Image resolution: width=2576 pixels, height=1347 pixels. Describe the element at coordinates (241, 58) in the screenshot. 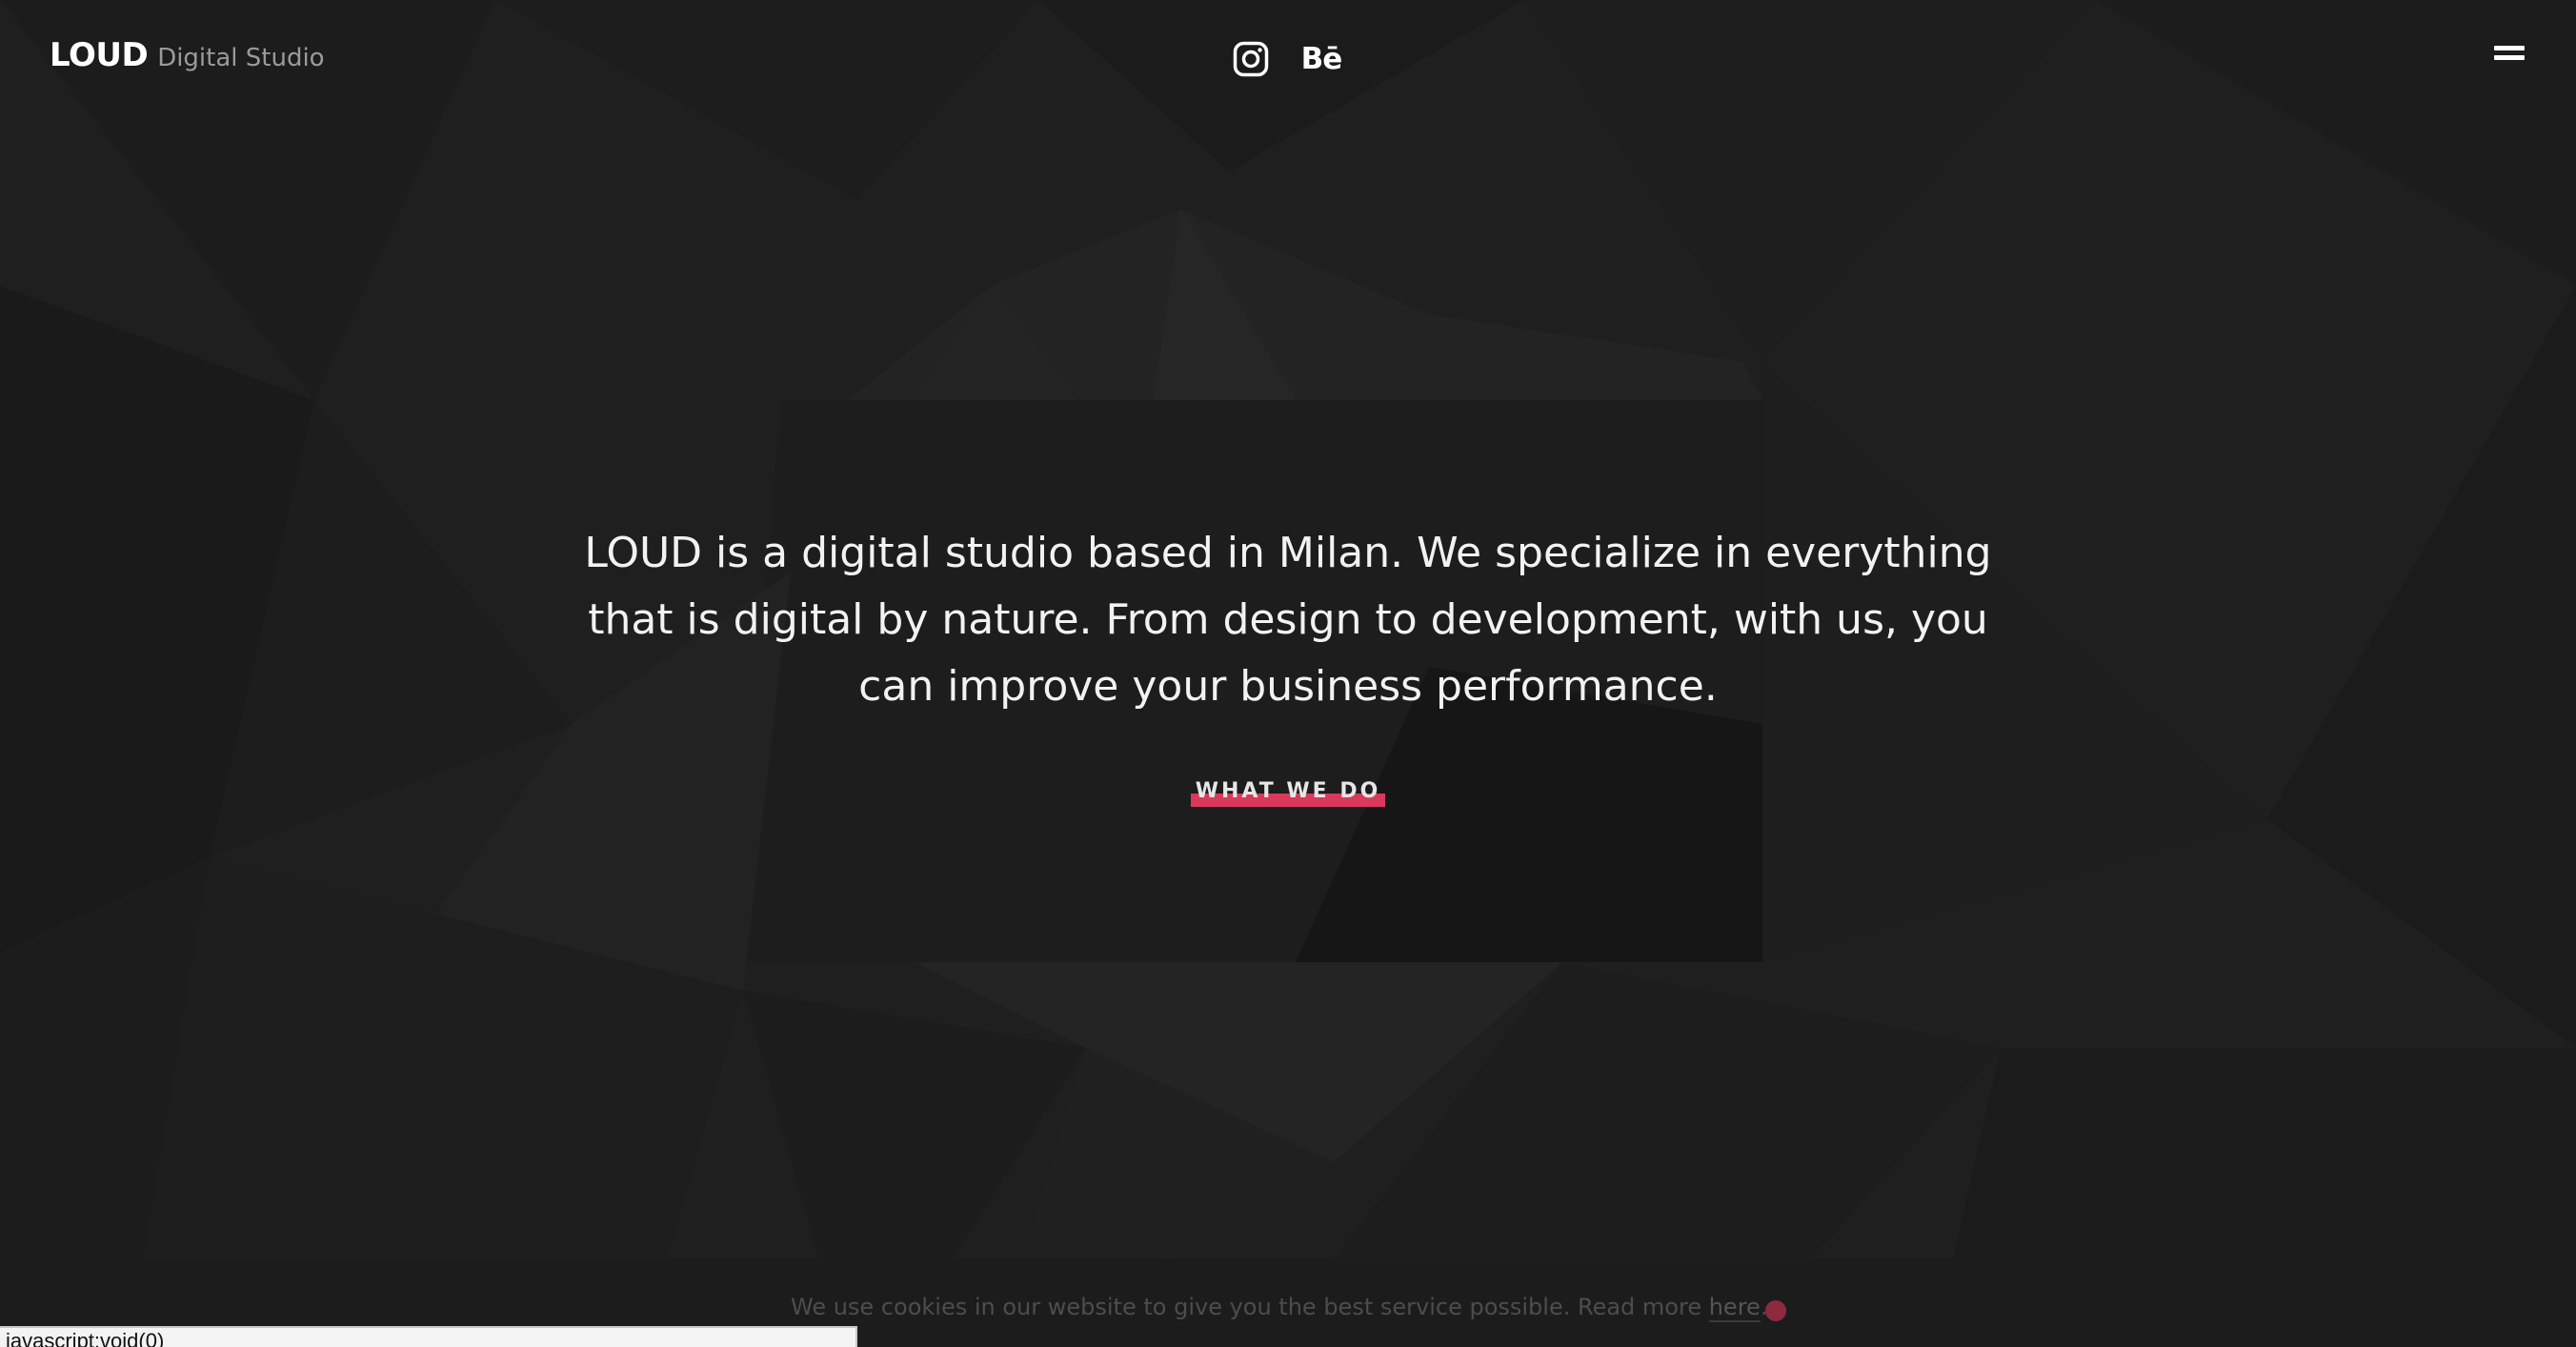

I see `logo-subtitle: Digital Studio` at that location.